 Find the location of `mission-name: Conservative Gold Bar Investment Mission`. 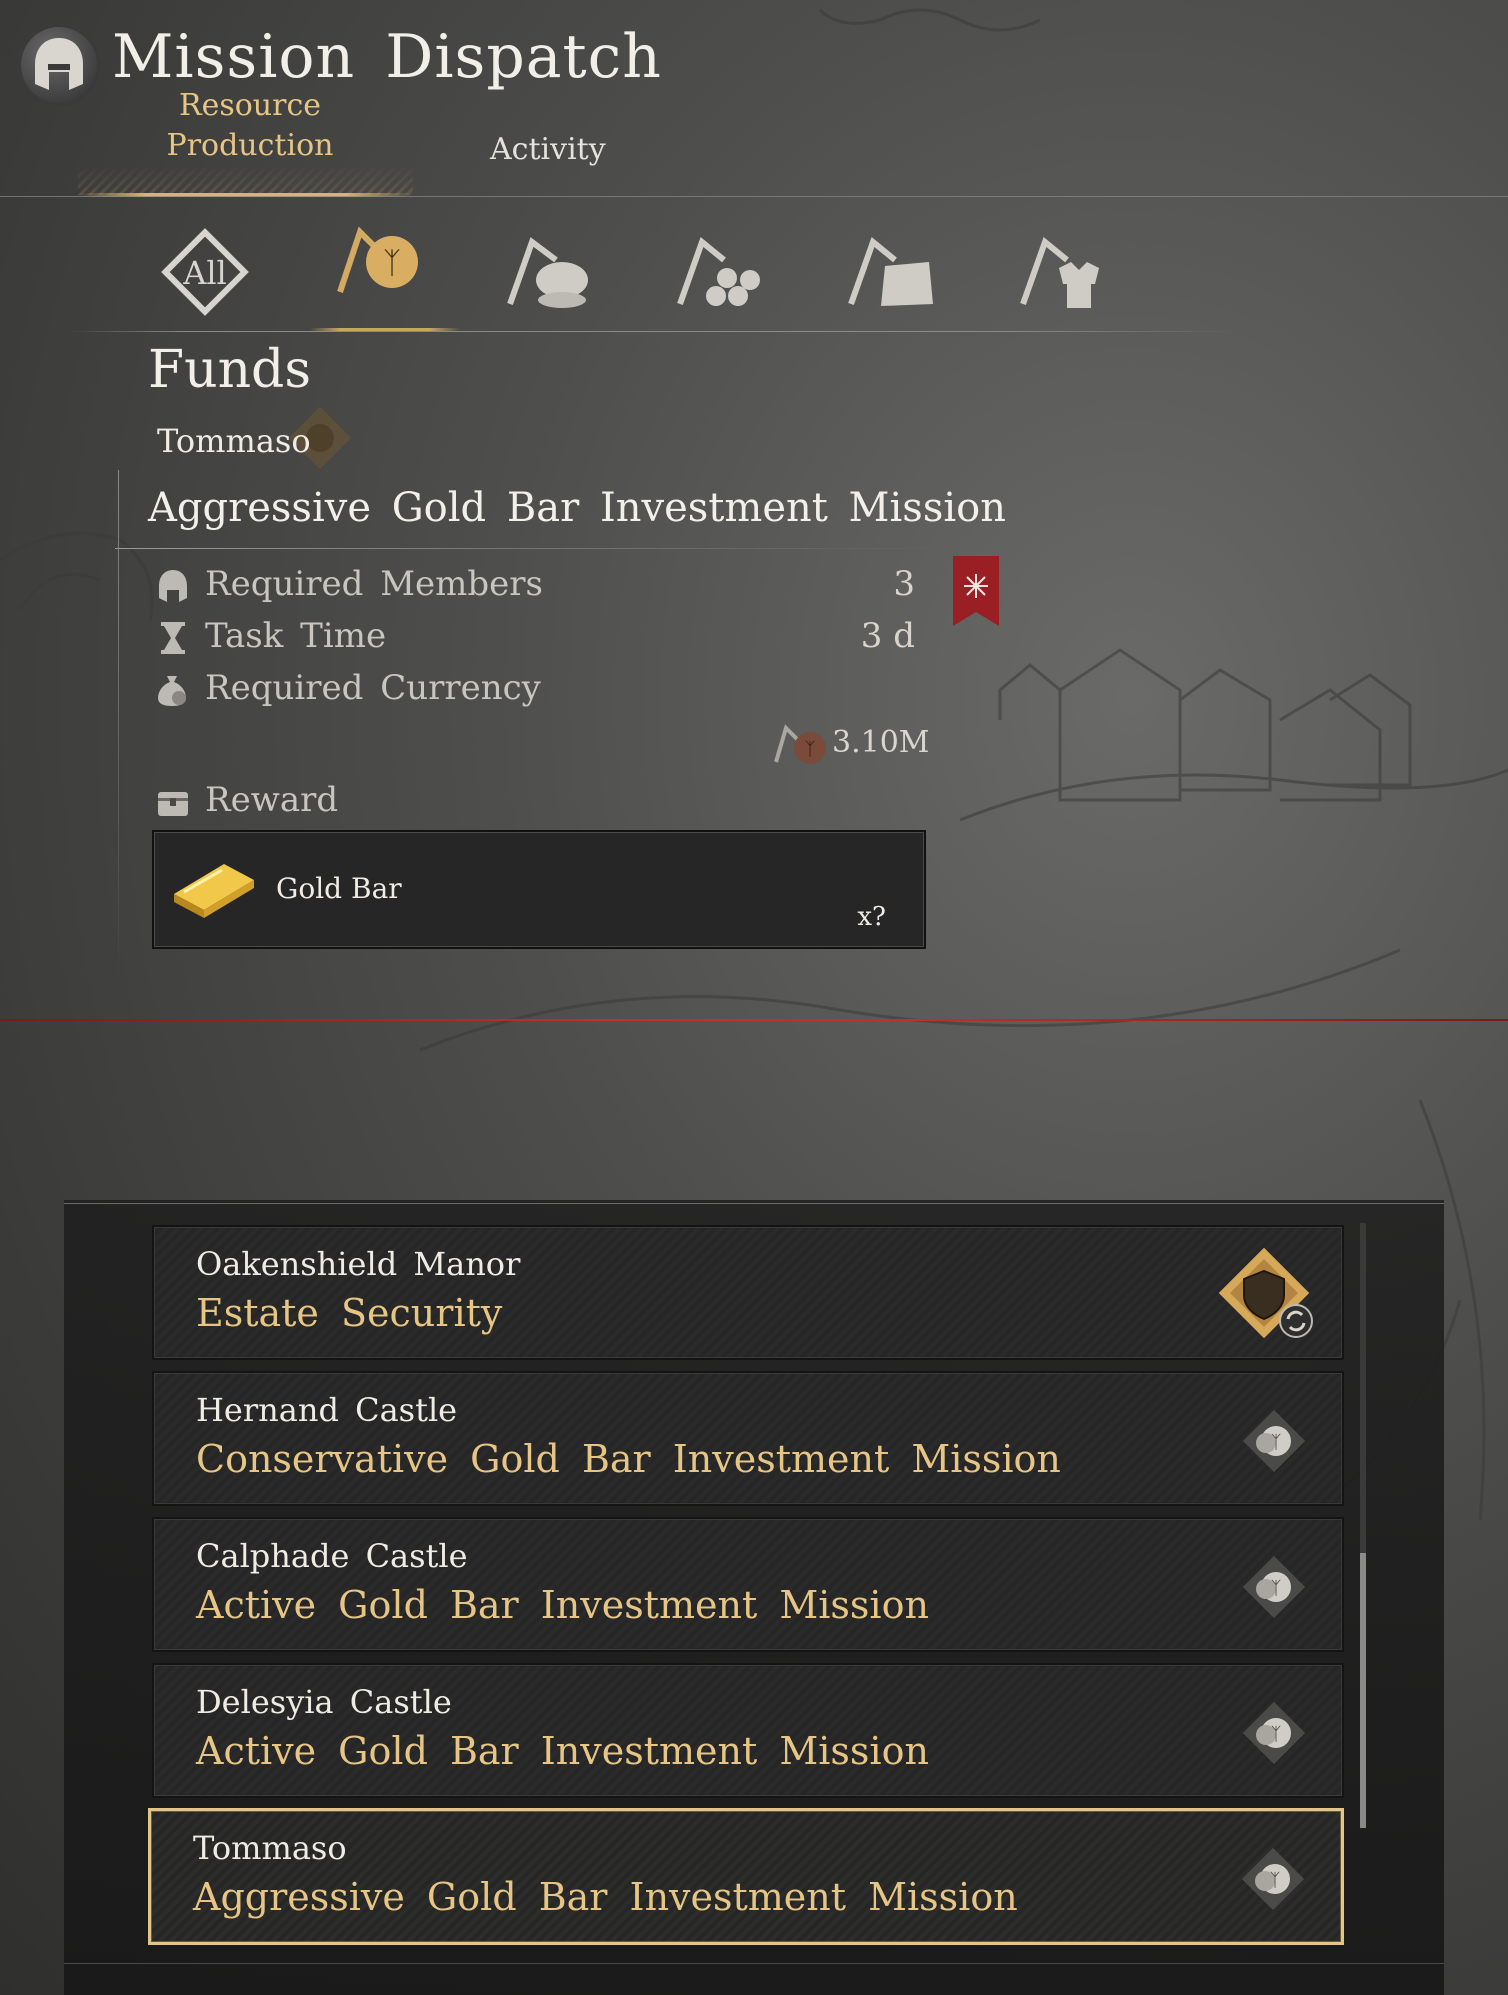

mission-name: Conservative Gold Bar Investment Mission is located at coordinates (628, 1459).